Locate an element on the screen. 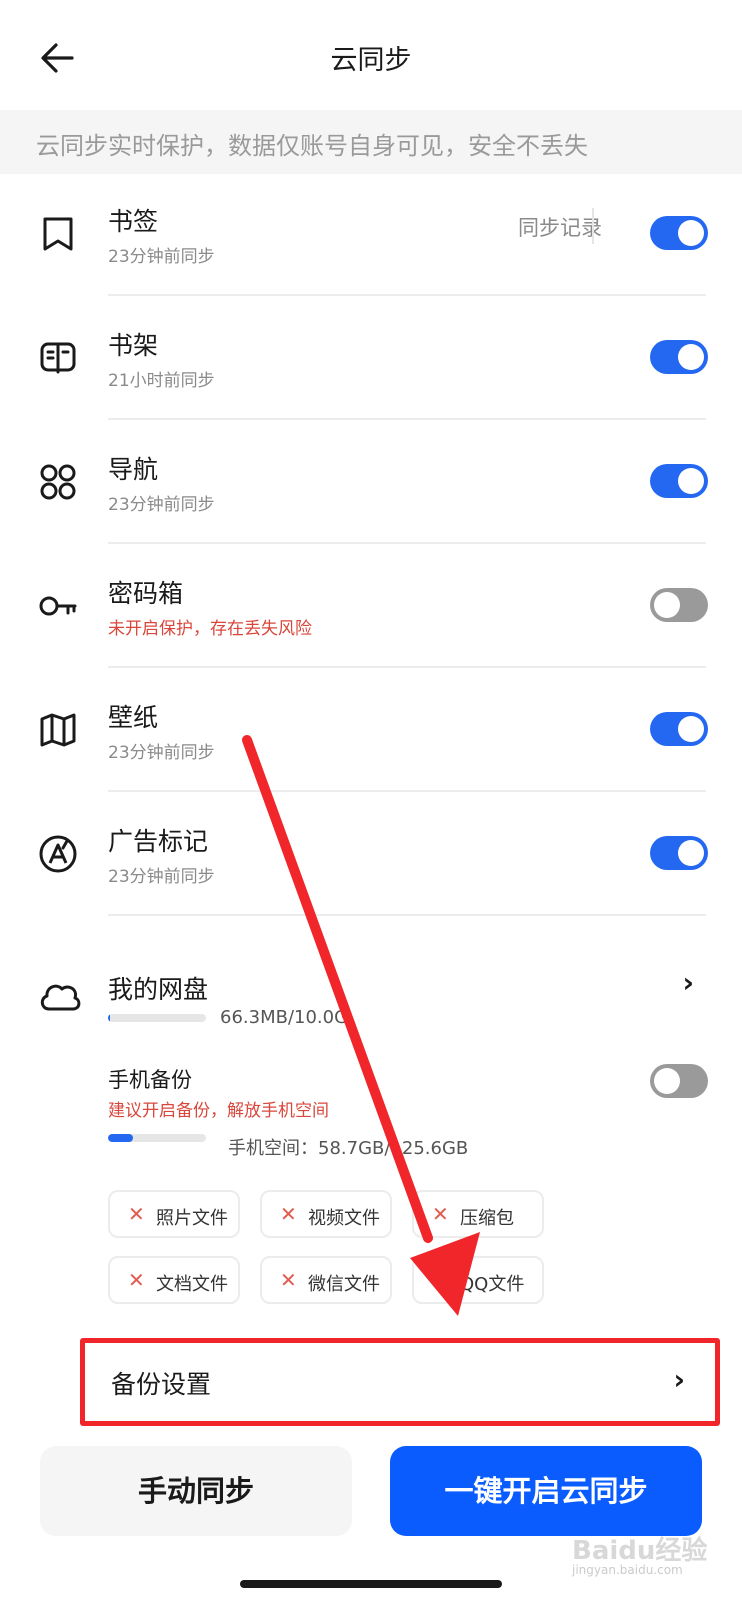  sync-item-label: 密码箱 is located at coordinates (146, 593).